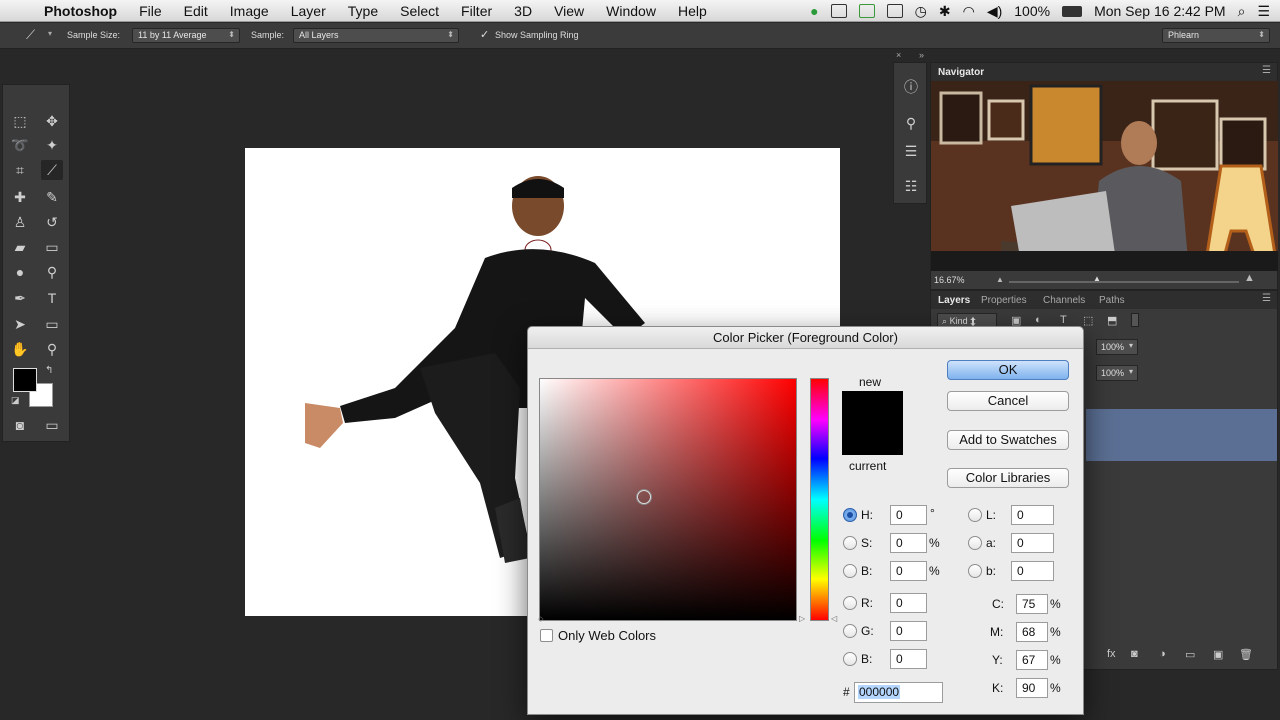  Describe the element at coordinates (850, 543) in the screenshot. I see `saturation-radio` at that location.